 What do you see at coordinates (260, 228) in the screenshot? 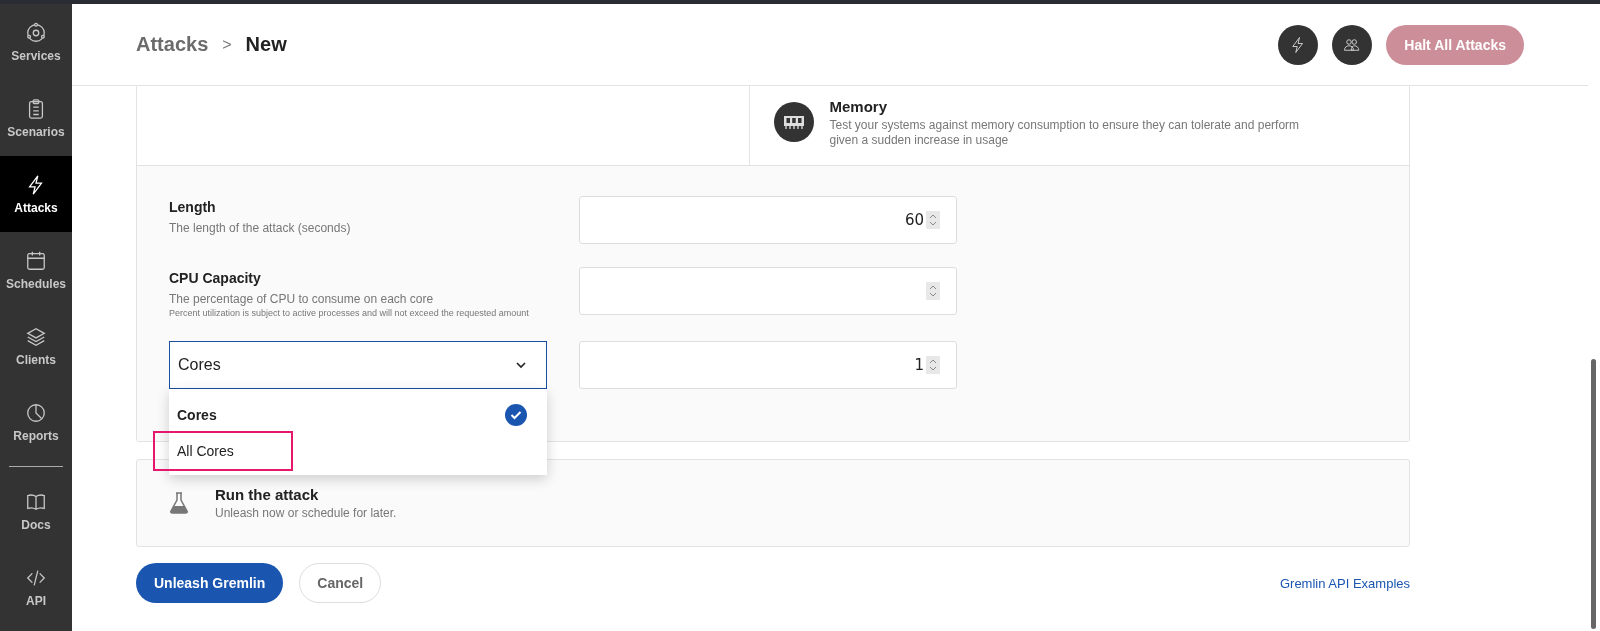
I see `field-description: The length of the attack (seconds)` at bounding box center [260, 228].